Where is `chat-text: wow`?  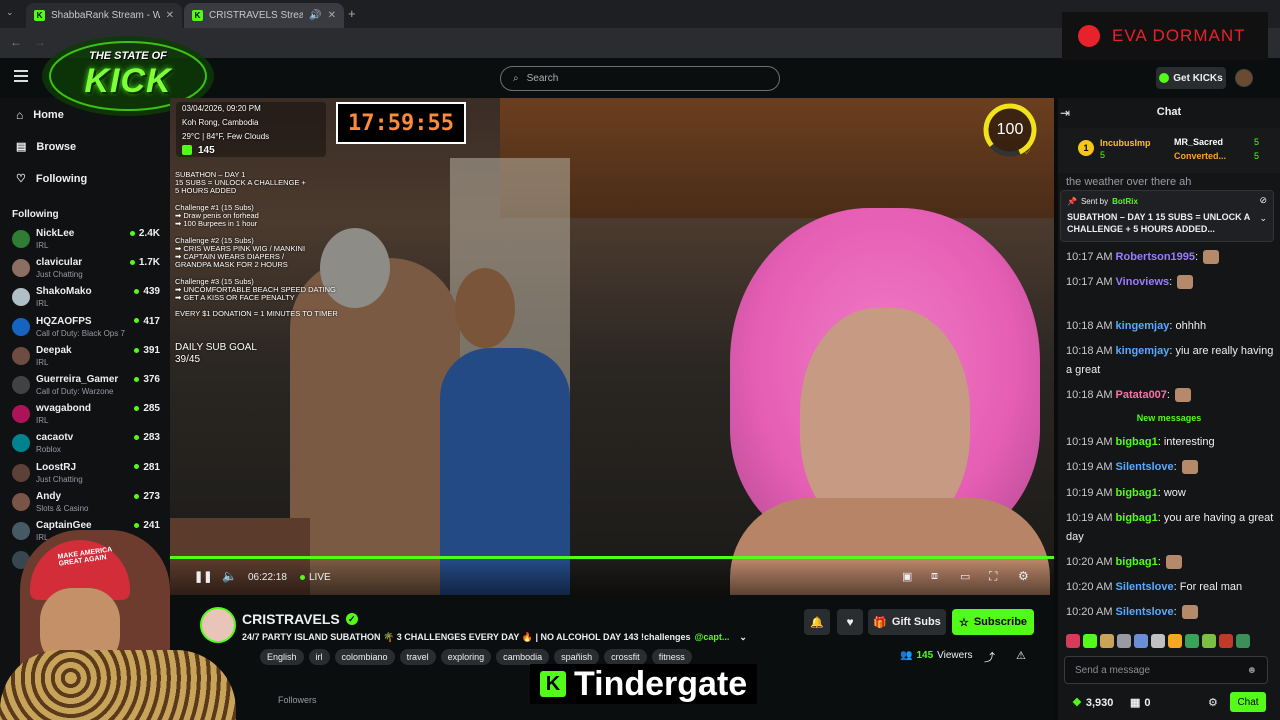 chat-text: wow is located at coordinates (1174, 493).